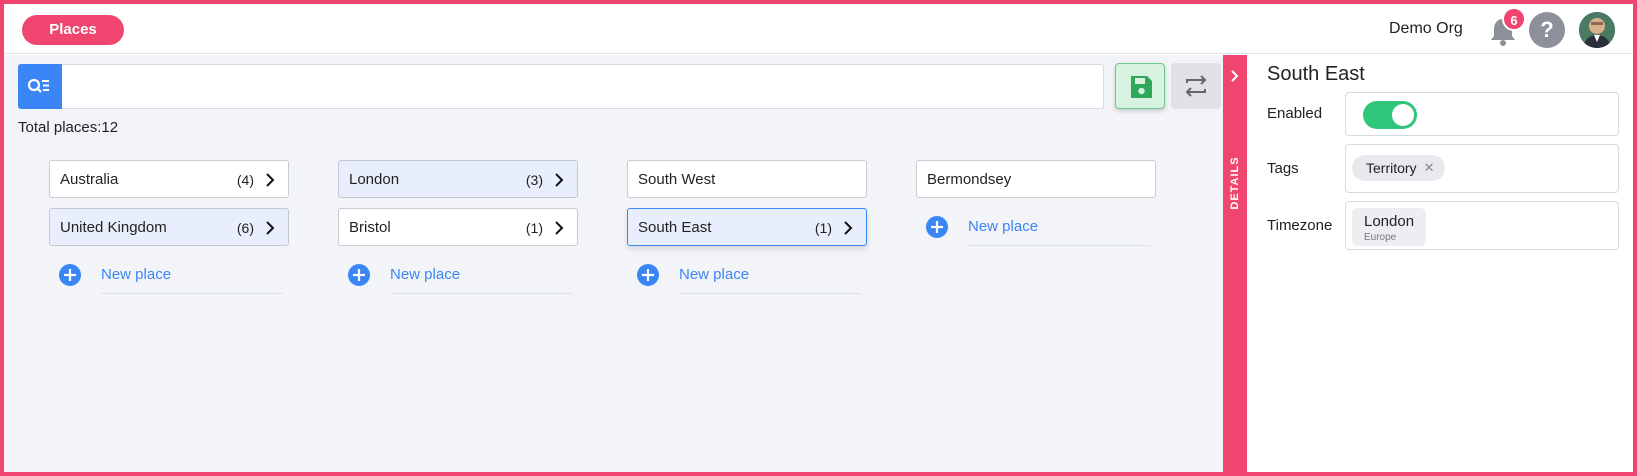 Image resolution: width=1637 pixels, height=476 pixels. I want to click on notification-badge: 6, so click(1514, 19).